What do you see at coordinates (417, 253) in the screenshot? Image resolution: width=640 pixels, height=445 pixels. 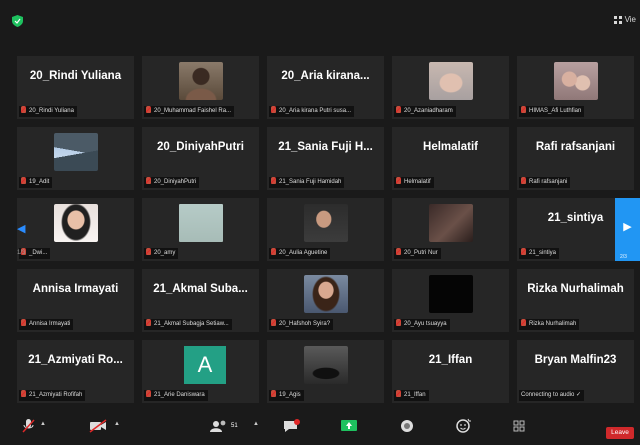 I see `participant-name-label: 20_Putri Nur` at bounding box center [417, 253].